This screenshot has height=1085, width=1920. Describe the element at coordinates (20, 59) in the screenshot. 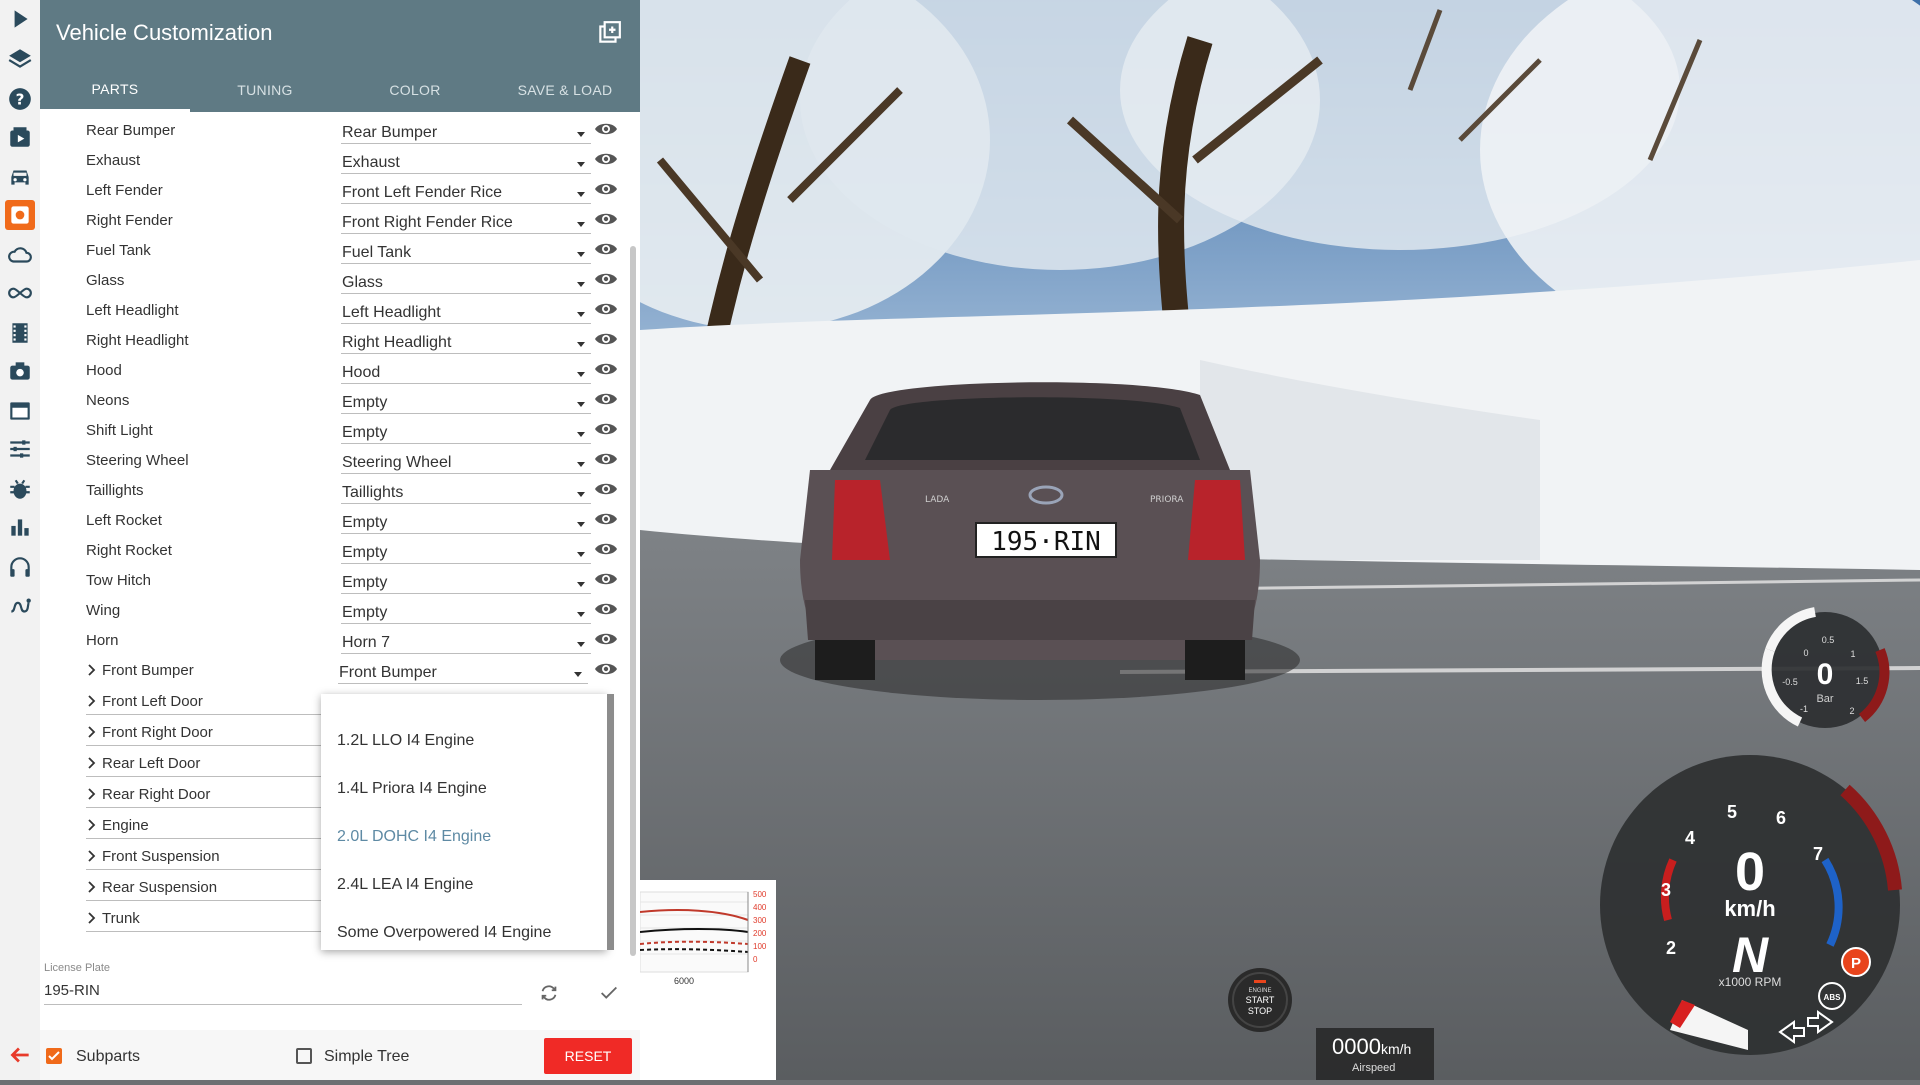

I see `layers-icon` at that location.